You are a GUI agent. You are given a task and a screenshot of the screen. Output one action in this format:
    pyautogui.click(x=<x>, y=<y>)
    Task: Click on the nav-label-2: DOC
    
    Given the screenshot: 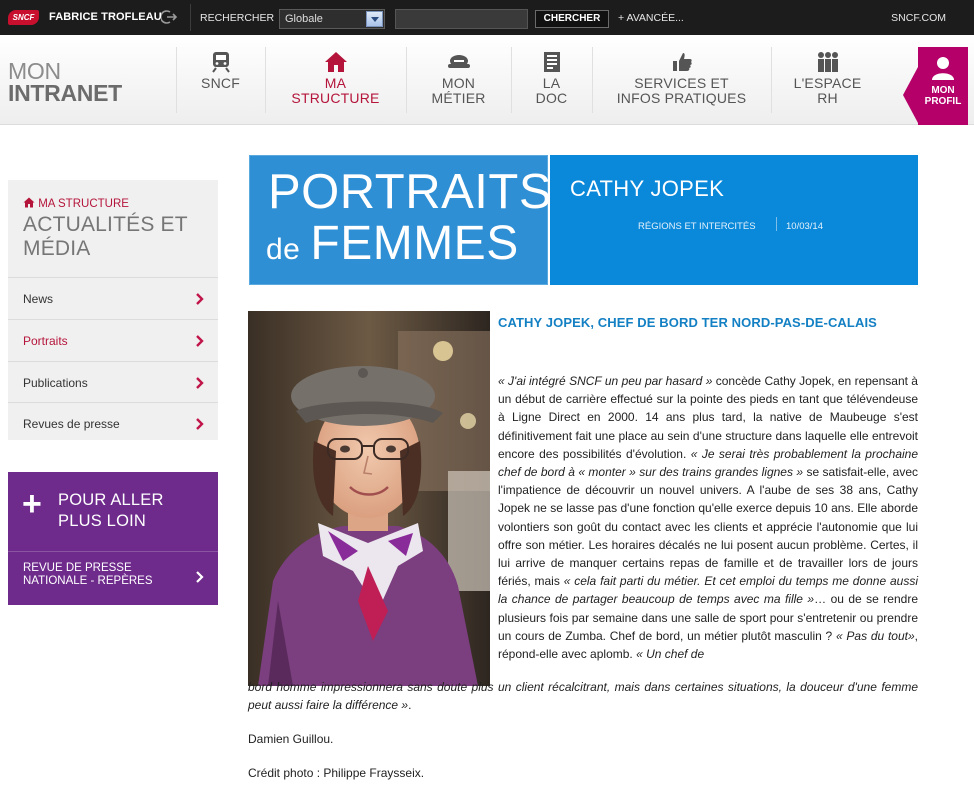 What is the action you would take?
    pyautogui.click(x=551, y=98)
    